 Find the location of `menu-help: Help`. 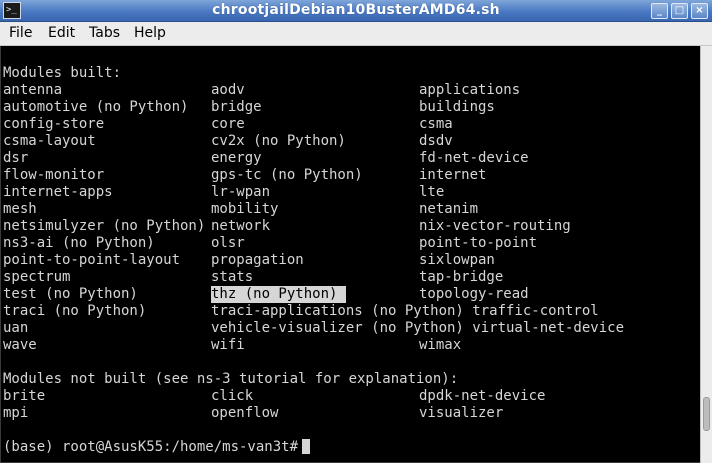

menu-help: Help is located at coordinates (150, 33).